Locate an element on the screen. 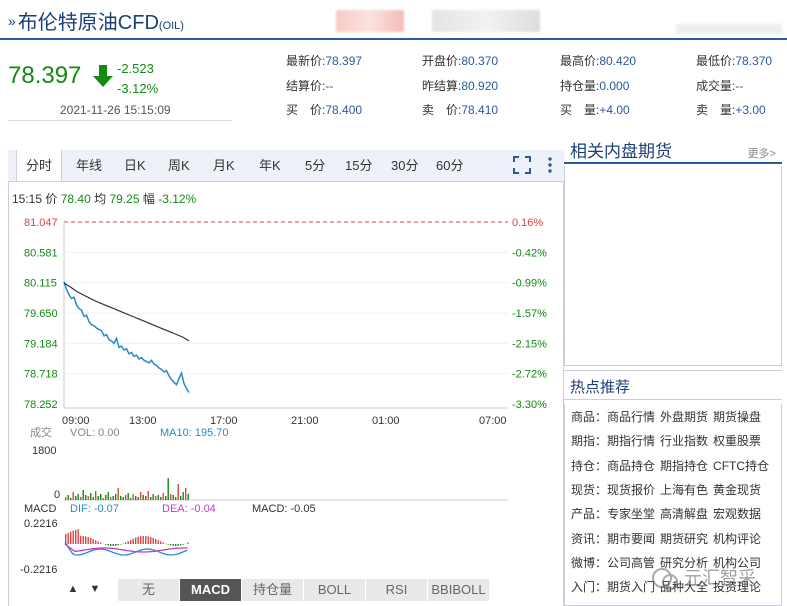 The width and height of the screenshot is (787, 606). quote-cell: 最低价:78.370 is located at coordinates (734, 61).